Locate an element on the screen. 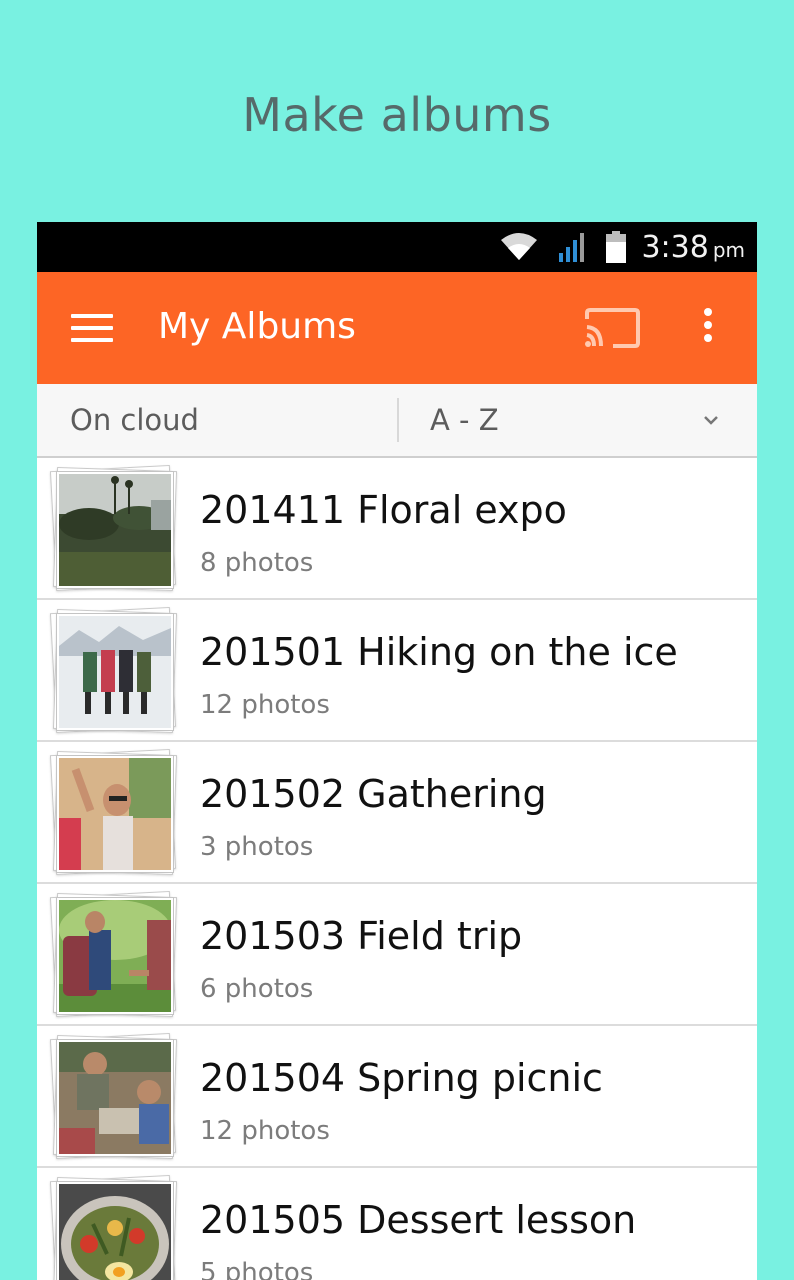 The height and width of the screenshot is (1280, 794). app-bar: My Albums is located at coordinates (397, 328).